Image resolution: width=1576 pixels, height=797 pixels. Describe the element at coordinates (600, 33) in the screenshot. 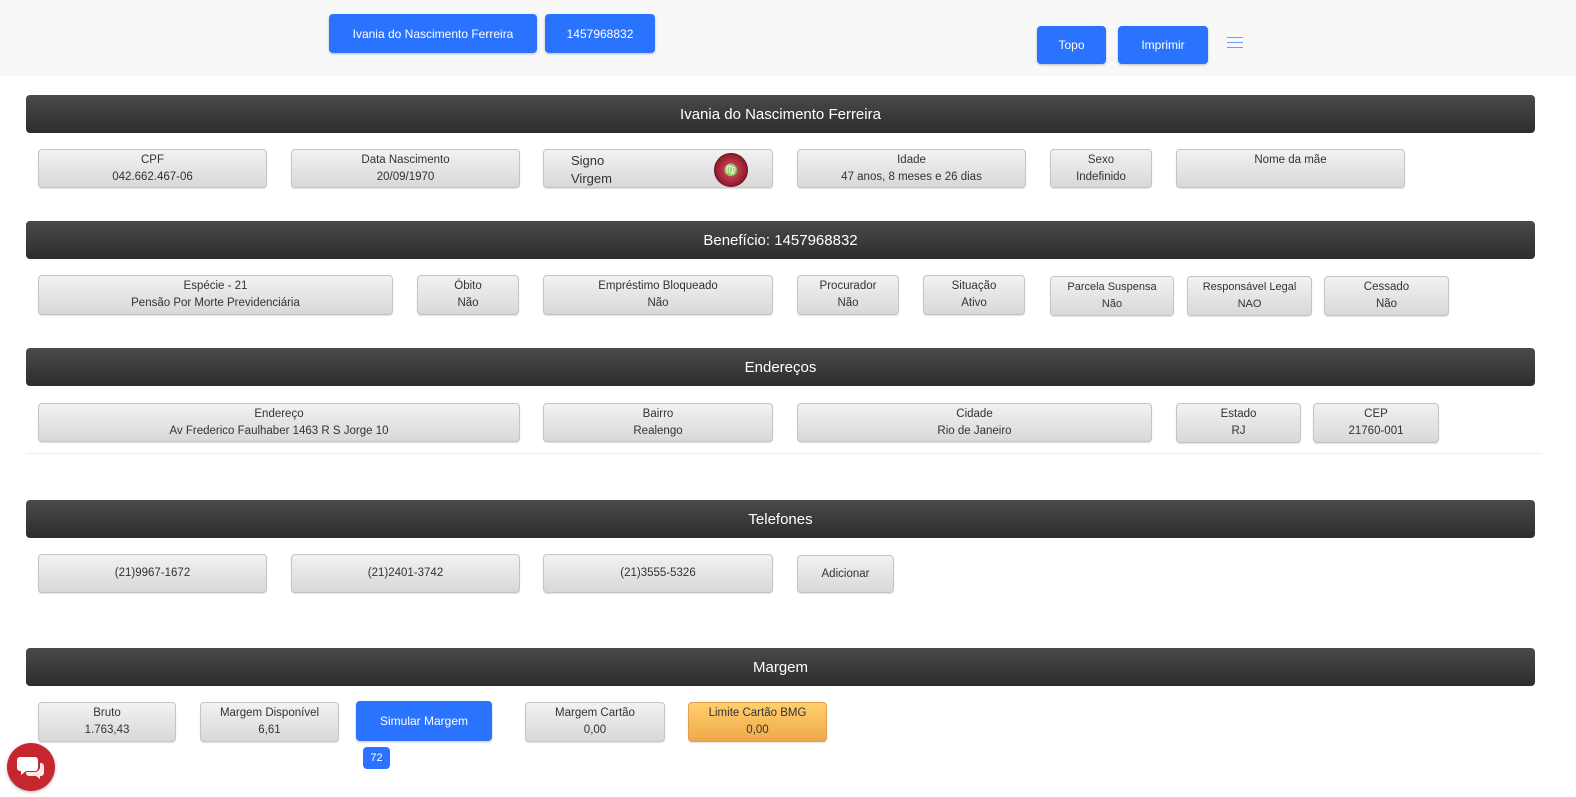

I see `beneficio-number-button: 1457968832` at that location.